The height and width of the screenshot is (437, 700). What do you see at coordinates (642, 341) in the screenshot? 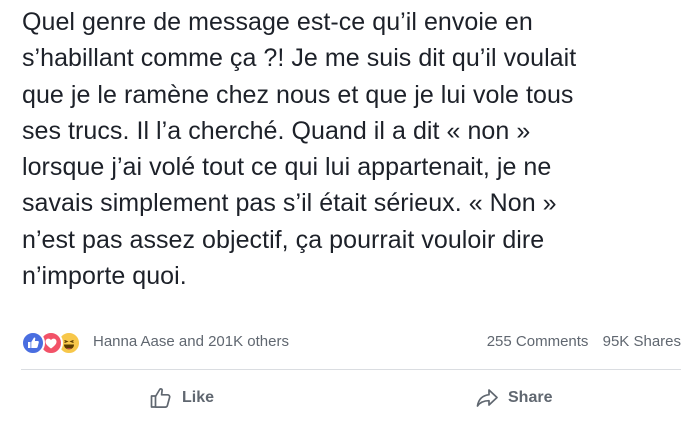
I see `shares-count: 95K Shares` at bounding box center [642, 341].